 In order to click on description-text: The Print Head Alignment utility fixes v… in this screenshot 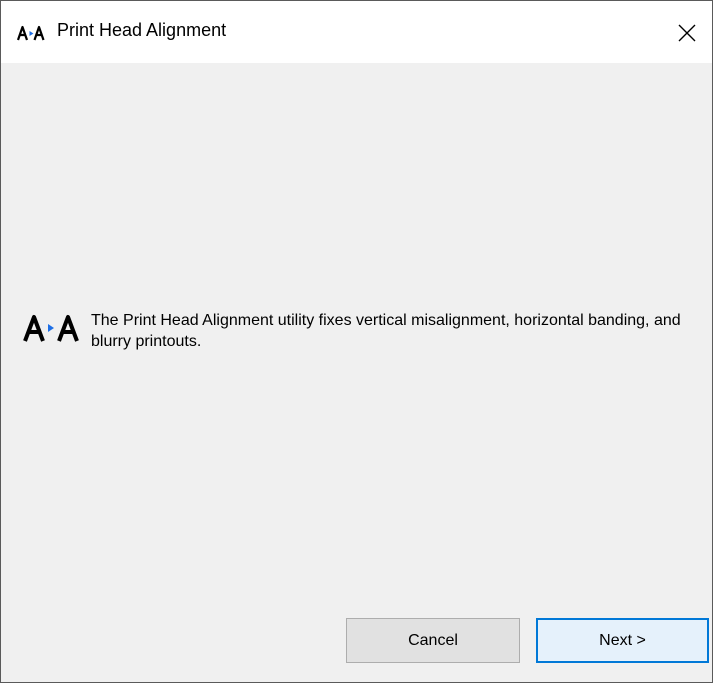, I will do `click(386, 331)`.